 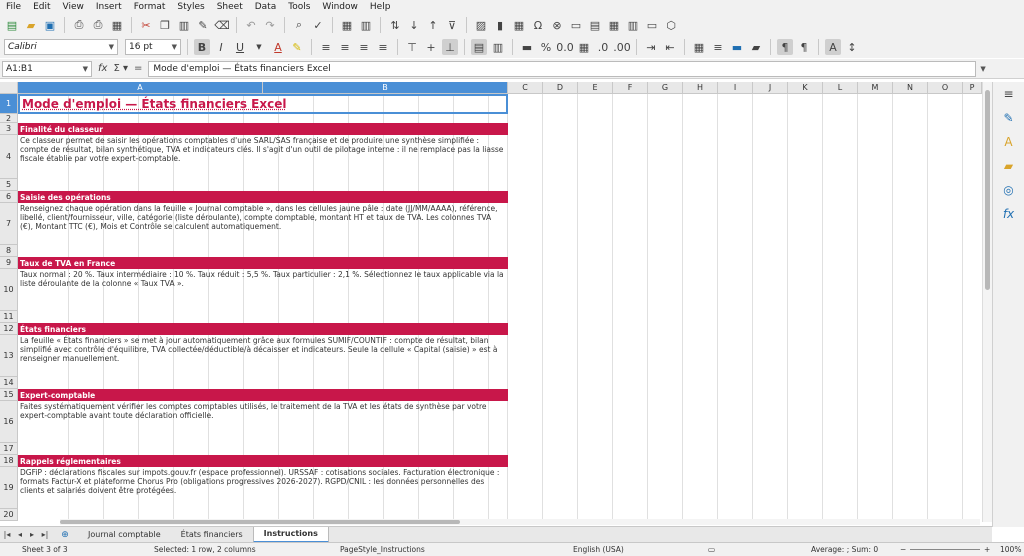 What do you see at coordinates (9, 197) in the screenshot?
I see `row-header-6: 6` at bounding box center [9, 197].